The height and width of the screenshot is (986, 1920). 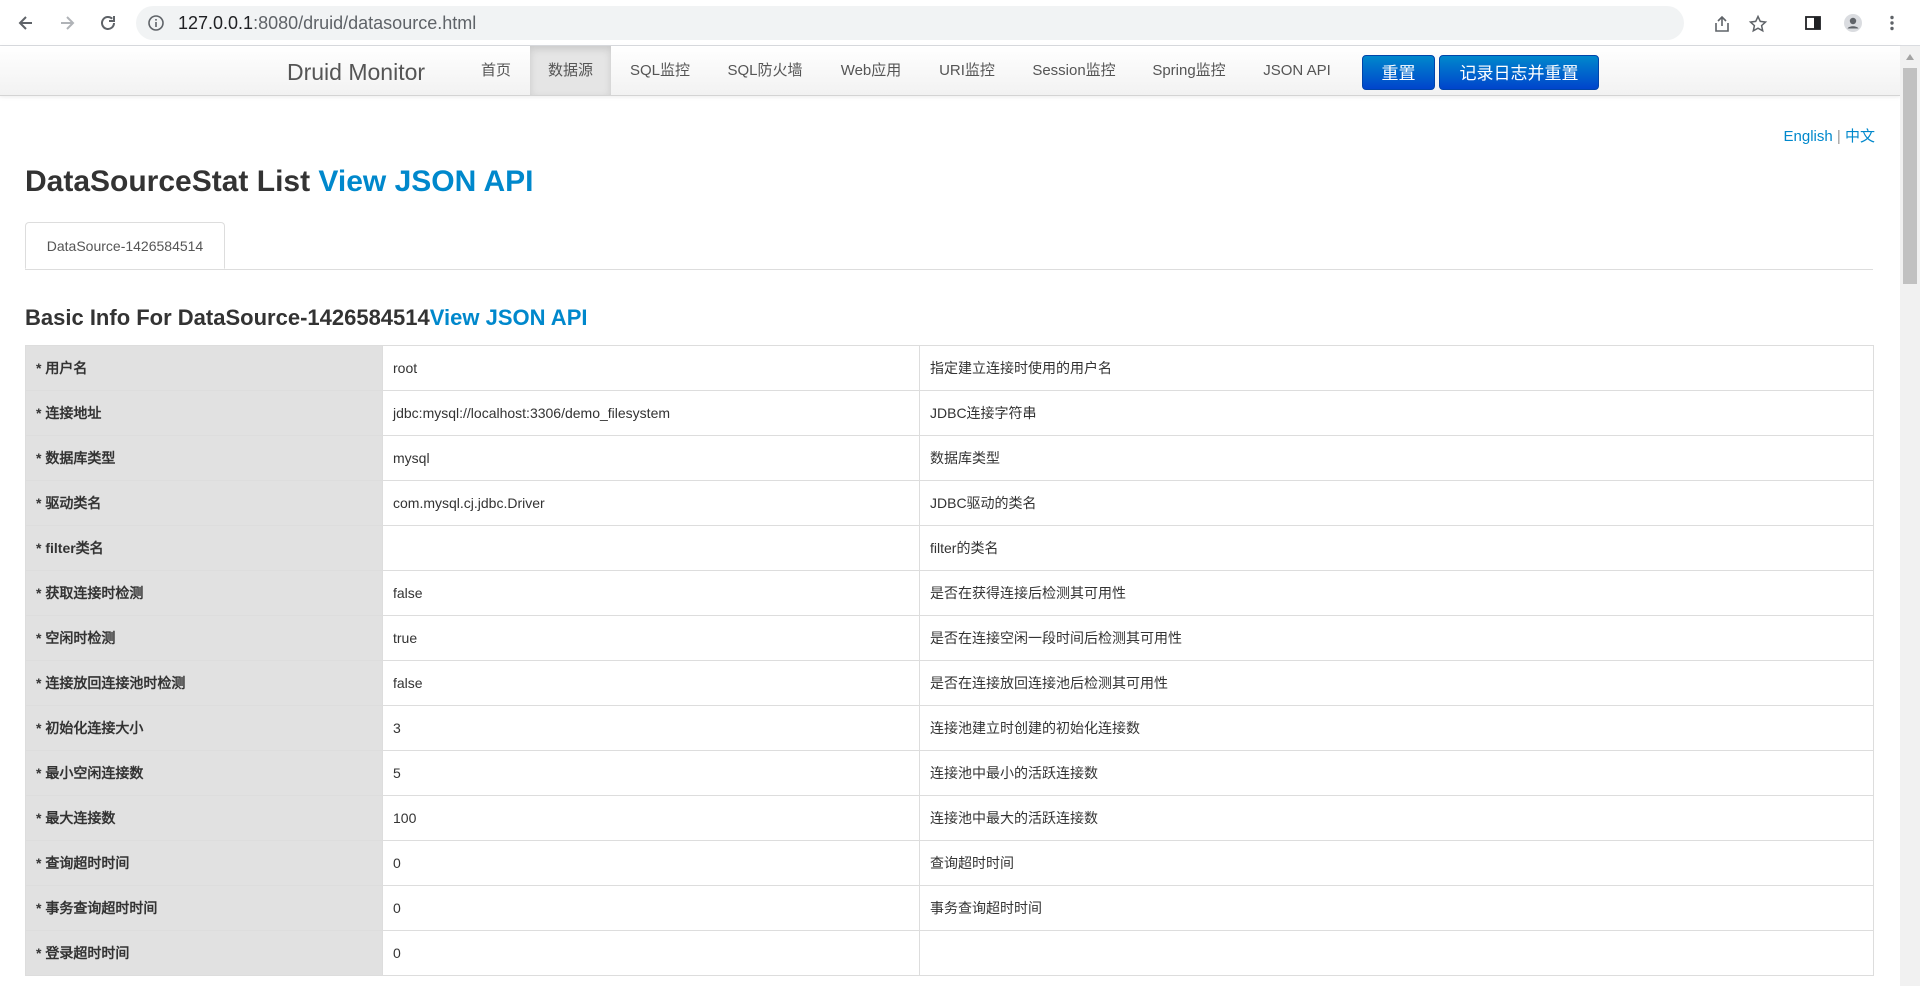 I want to click on section-title-text: Basic Info For DataSource-1426584514, so click(x=227, y=317).